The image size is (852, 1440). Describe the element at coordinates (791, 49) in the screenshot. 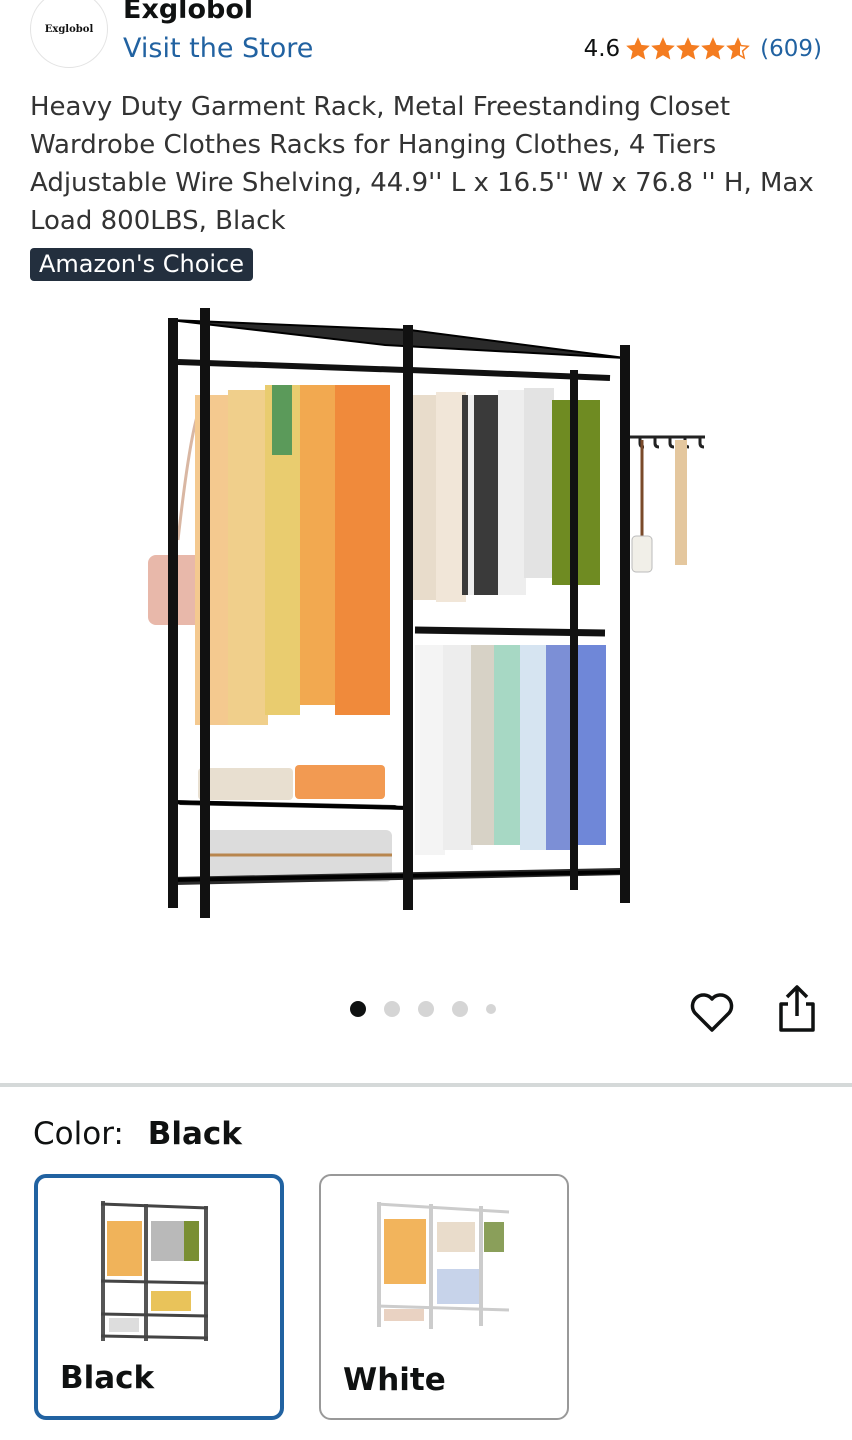

I see `rating-count: (609)` at that location.